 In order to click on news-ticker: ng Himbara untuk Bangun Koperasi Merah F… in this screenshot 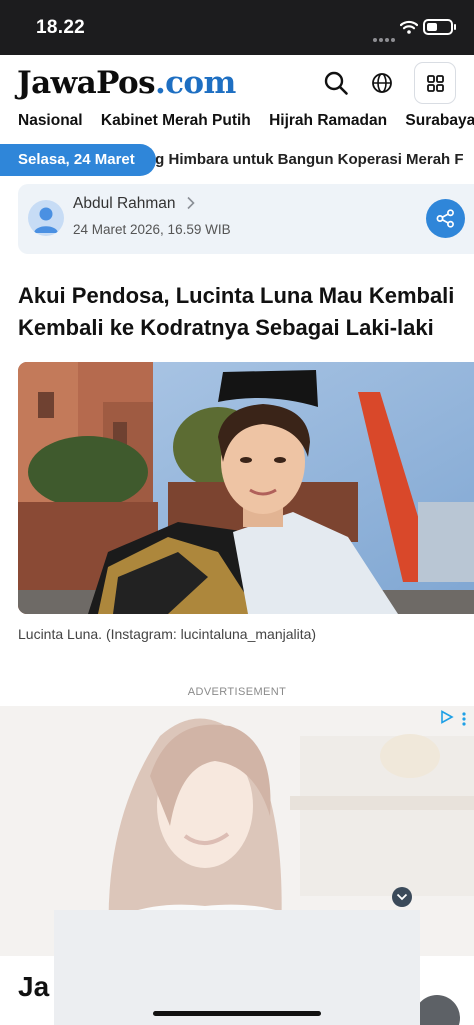, I will do `click(237, 160)`.